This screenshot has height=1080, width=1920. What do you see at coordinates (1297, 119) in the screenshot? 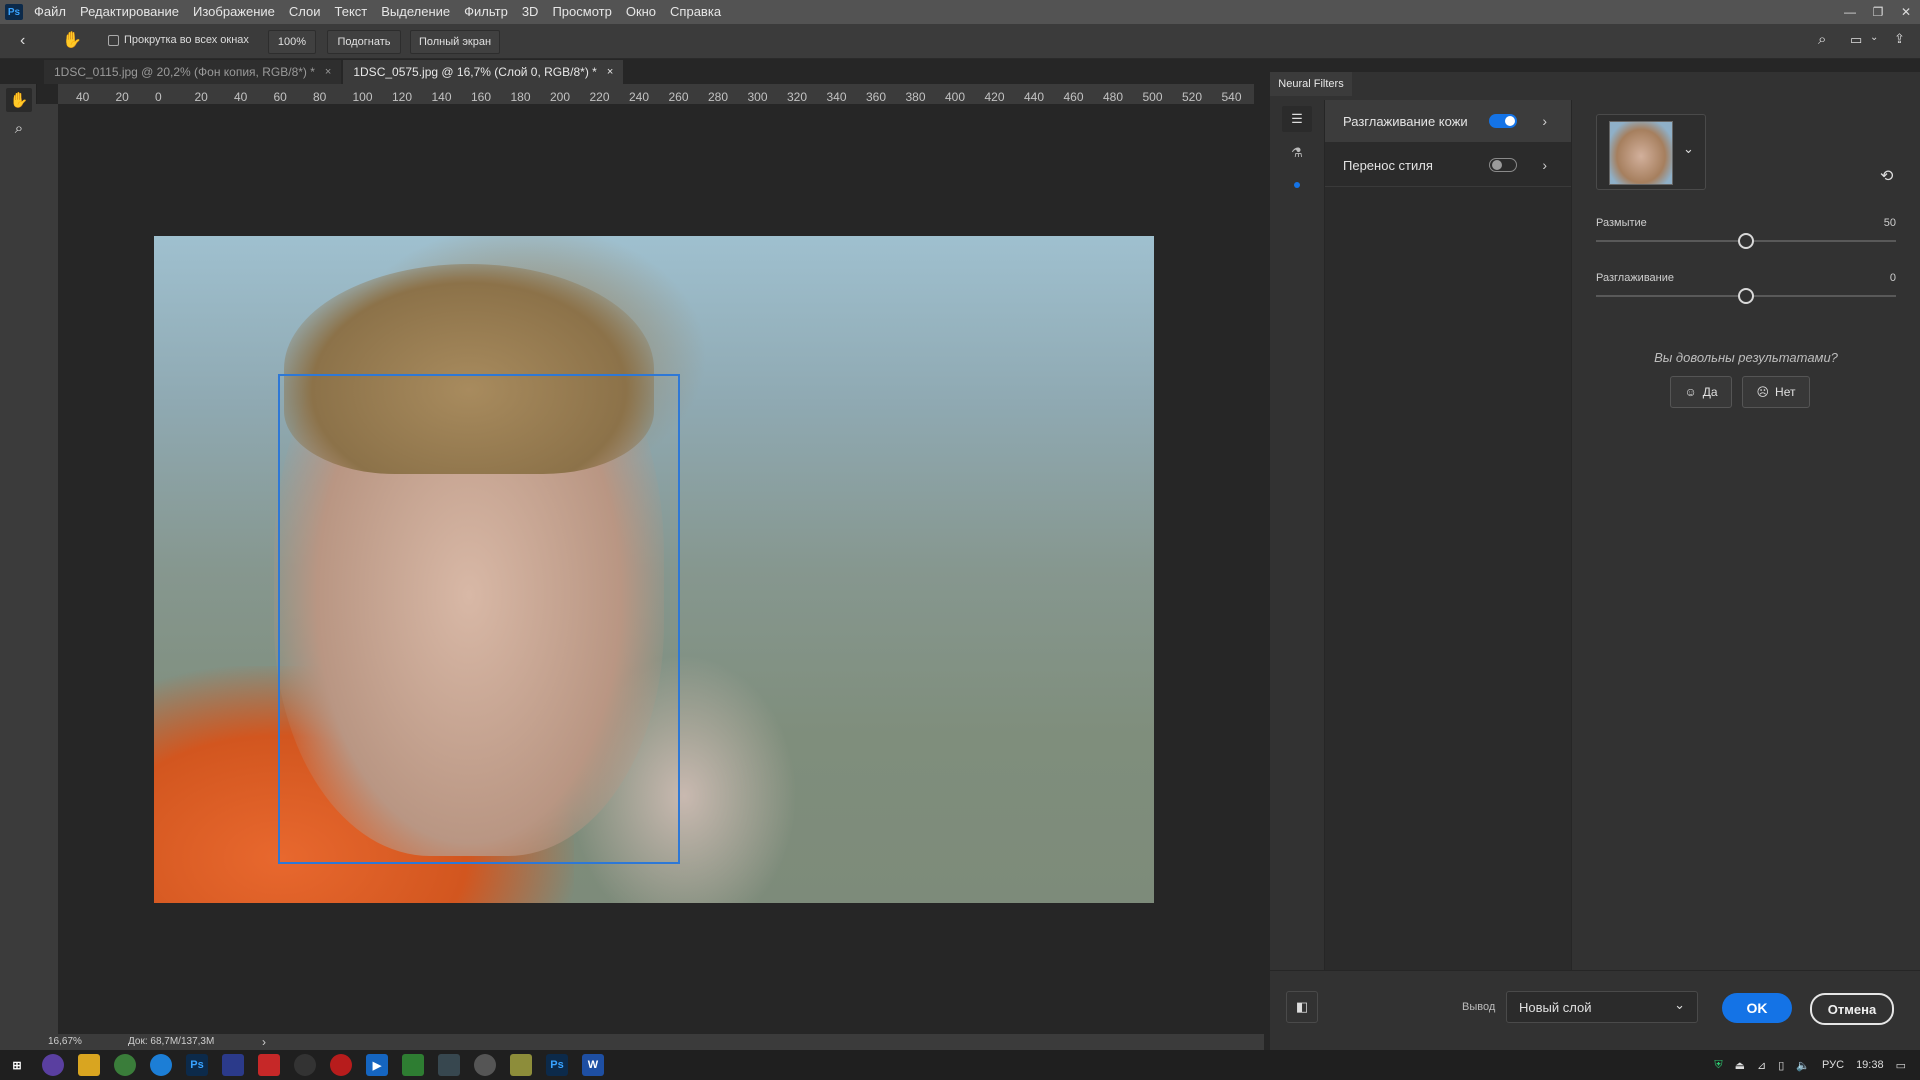
I see `all-filters-icon: ☰` at bounding box center [1297, 119].